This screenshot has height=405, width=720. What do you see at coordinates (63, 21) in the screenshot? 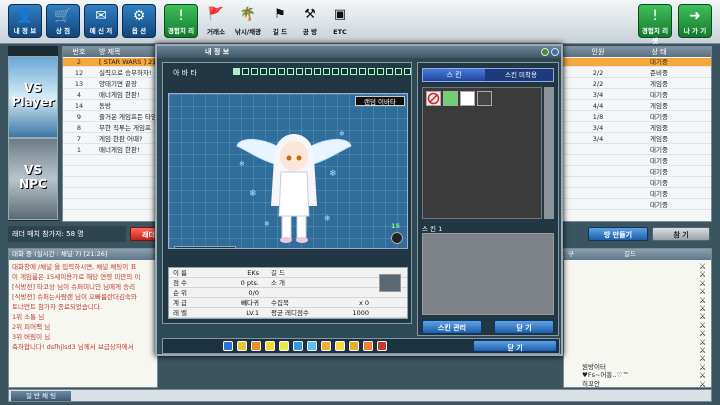
I see `shop-button: 🛒 상 점` at bounding box center [63, 21].